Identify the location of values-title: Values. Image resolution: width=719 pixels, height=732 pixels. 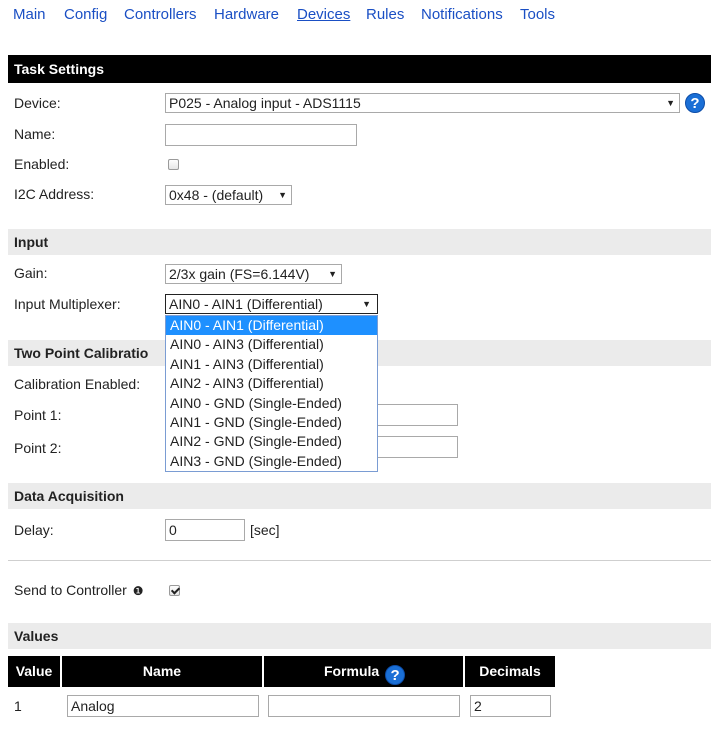
(36, 636).